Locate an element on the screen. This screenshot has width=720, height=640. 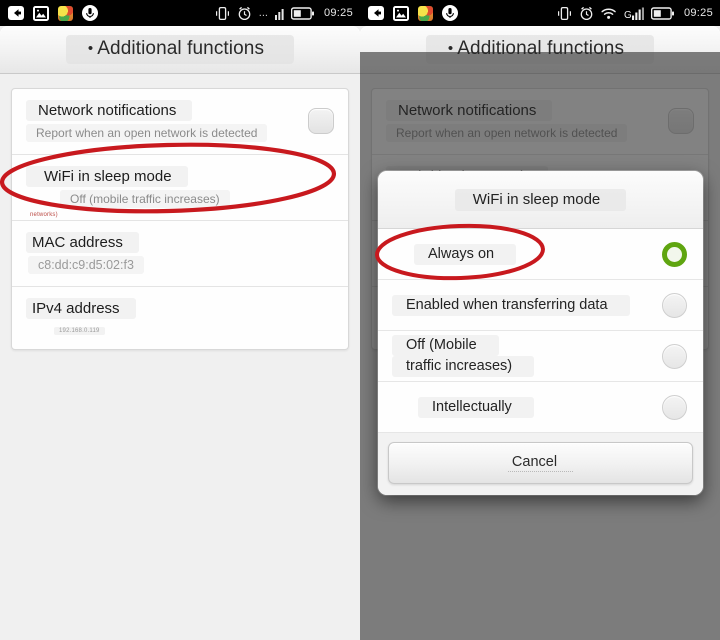
artifact-text: networks) is located at coordinates (44, 215).